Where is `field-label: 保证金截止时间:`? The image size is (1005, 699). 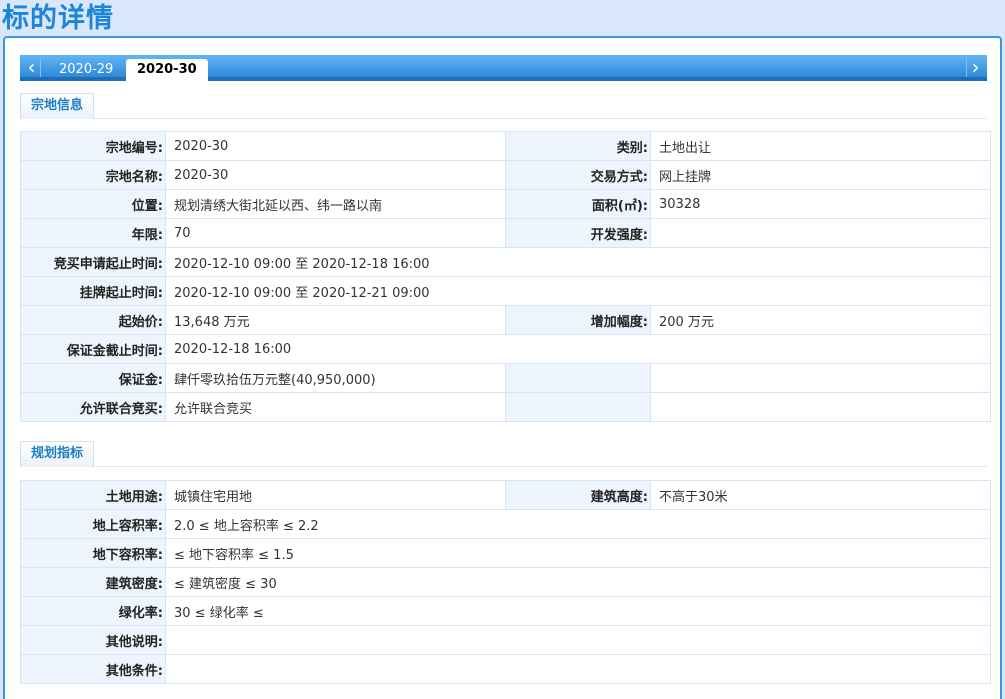
field-label: 保证金截止时间: is located at coordinates (93, 349).